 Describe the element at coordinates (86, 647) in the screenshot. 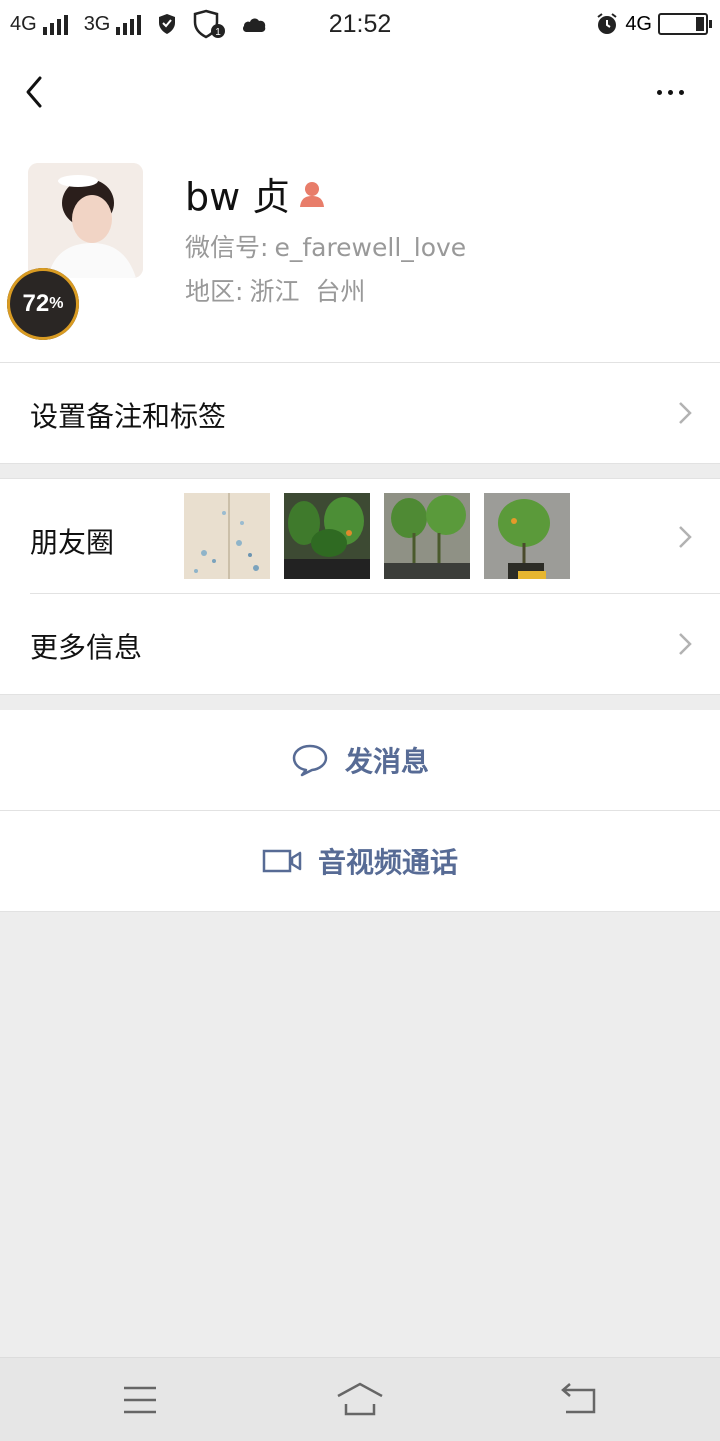

I see `more-info-label: 更多信息` at that location.